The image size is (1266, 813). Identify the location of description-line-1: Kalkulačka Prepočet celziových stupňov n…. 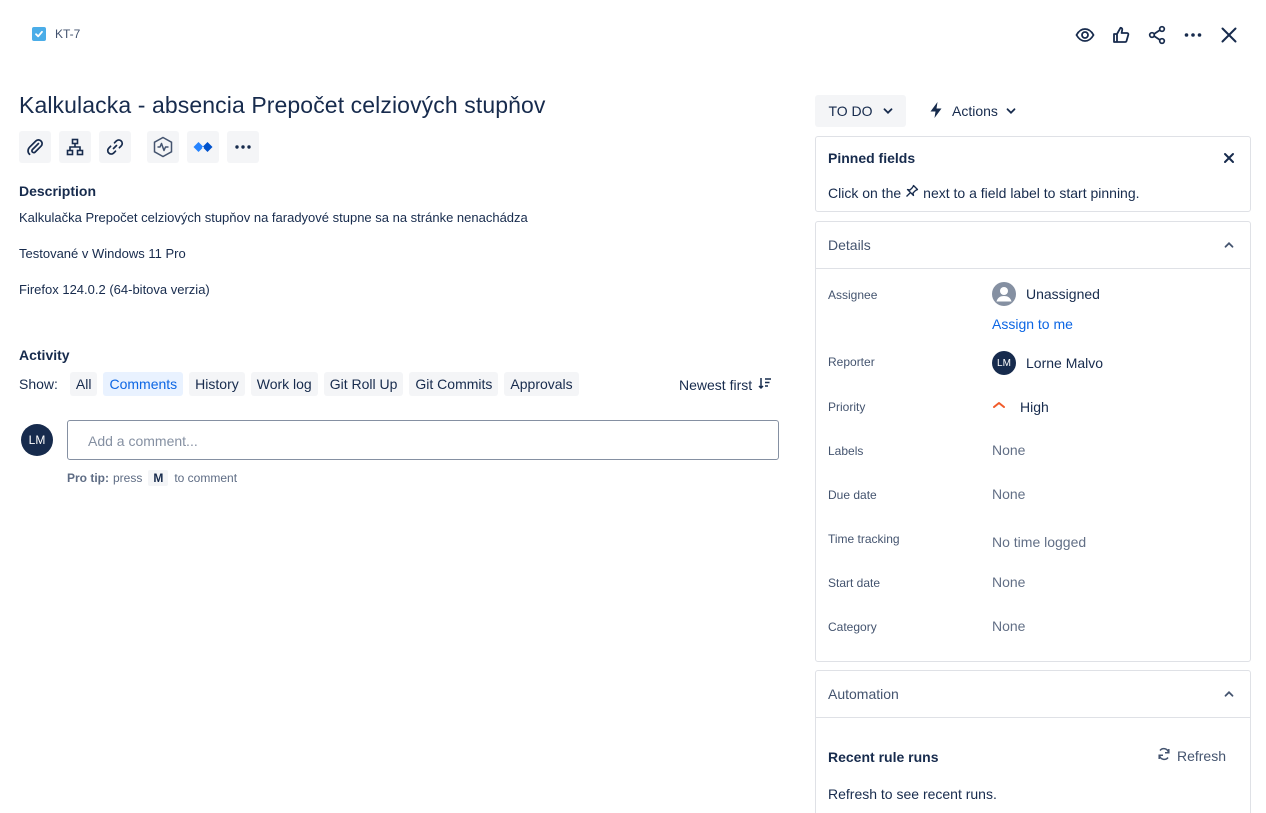
(273, 217).